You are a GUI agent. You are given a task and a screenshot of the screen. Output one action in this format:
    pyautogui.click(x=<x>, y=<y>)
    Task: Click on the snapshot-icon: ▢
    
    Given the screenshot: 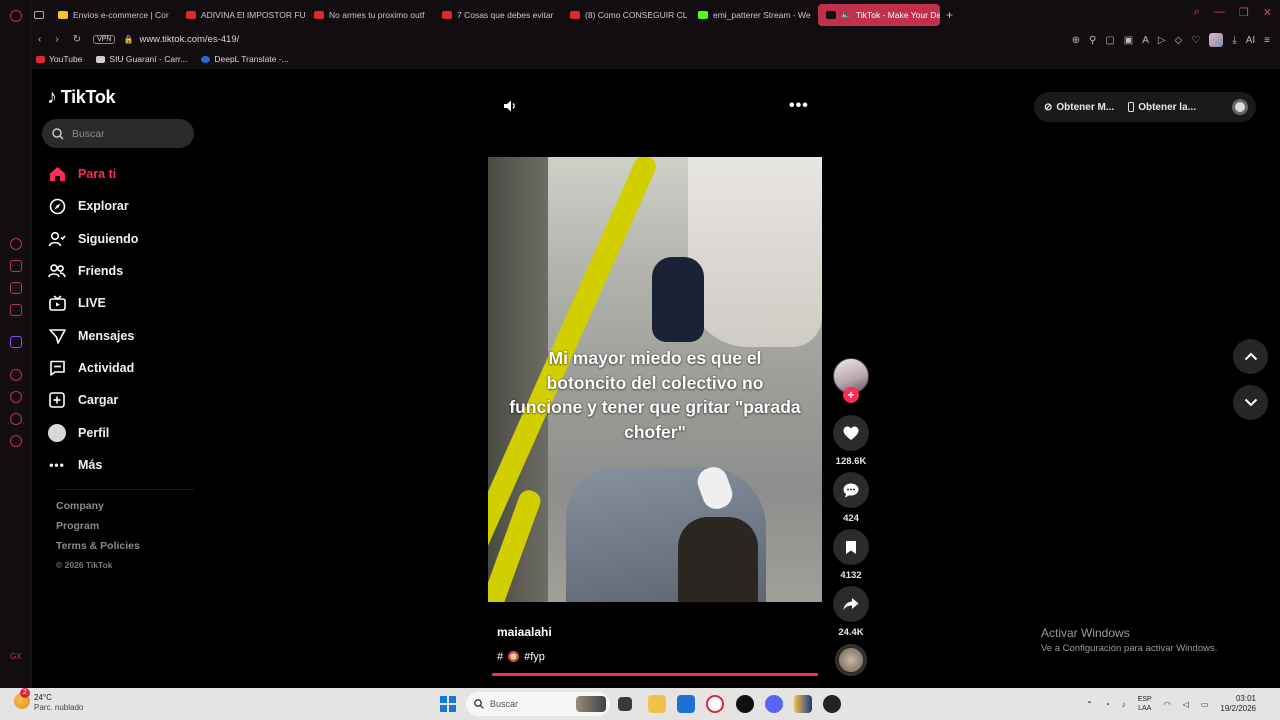 What is the action you would take?
    pyautogui.click(x=1109, y=40)
    